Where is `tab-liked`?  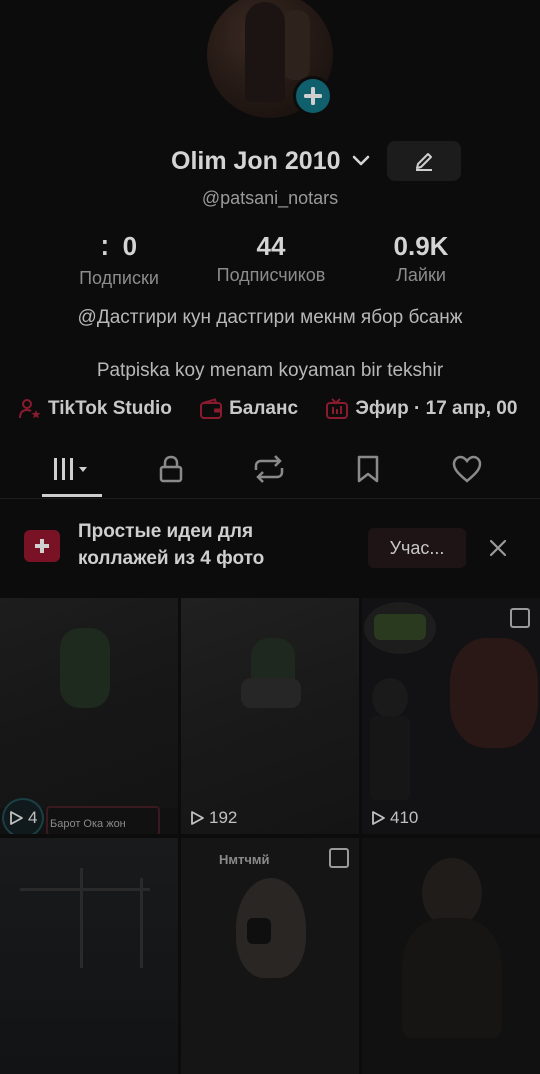
tab-liked is located at coordinates (467, 469).